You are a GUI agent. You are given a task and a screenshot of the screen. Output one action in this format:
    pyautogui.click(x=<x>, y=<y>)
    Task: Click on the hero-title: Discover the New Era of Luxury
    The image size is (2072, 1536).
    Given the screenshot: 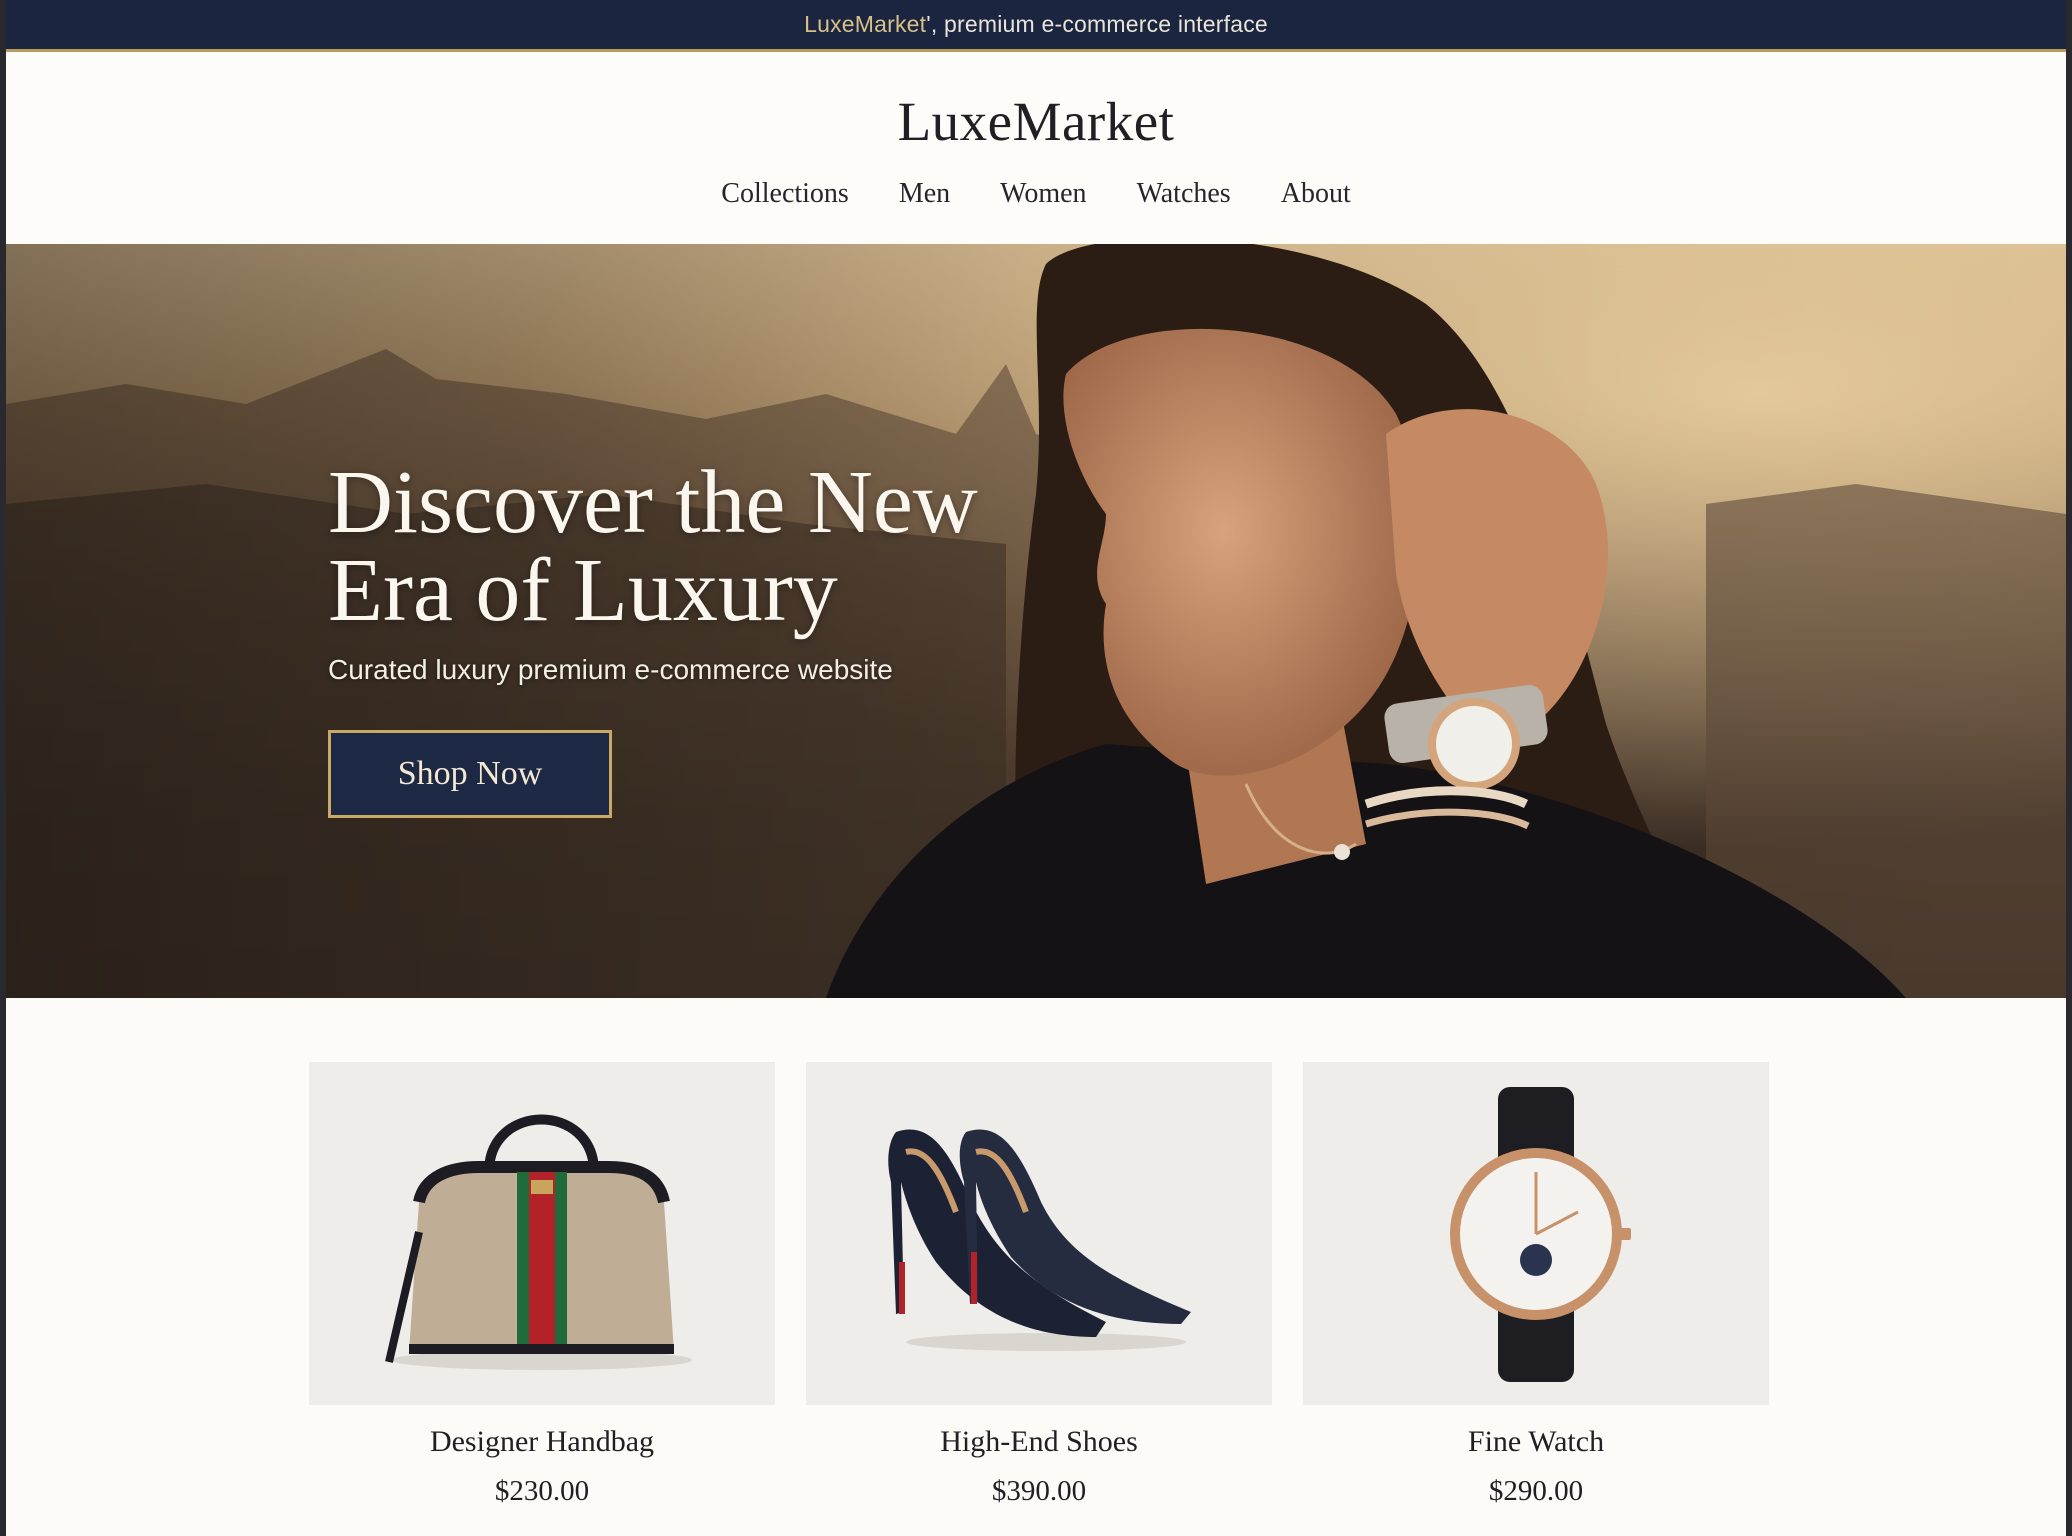 What is the action you would take?
    pyautogui.click(x=653, y=547)
    